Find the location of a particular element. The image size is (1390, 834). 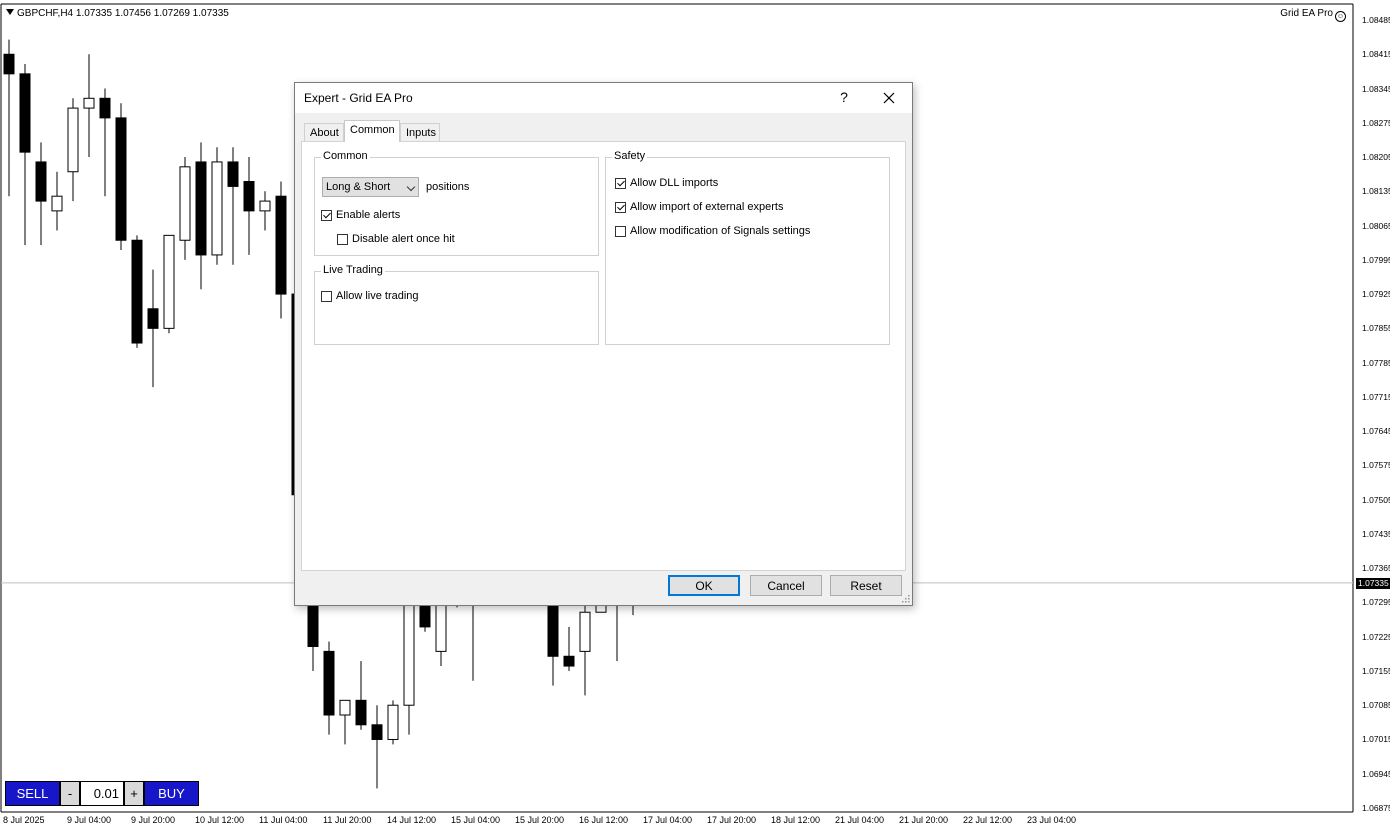

live-trading-group: Live Trading Allow live trading is located at coordinates (456, 304).